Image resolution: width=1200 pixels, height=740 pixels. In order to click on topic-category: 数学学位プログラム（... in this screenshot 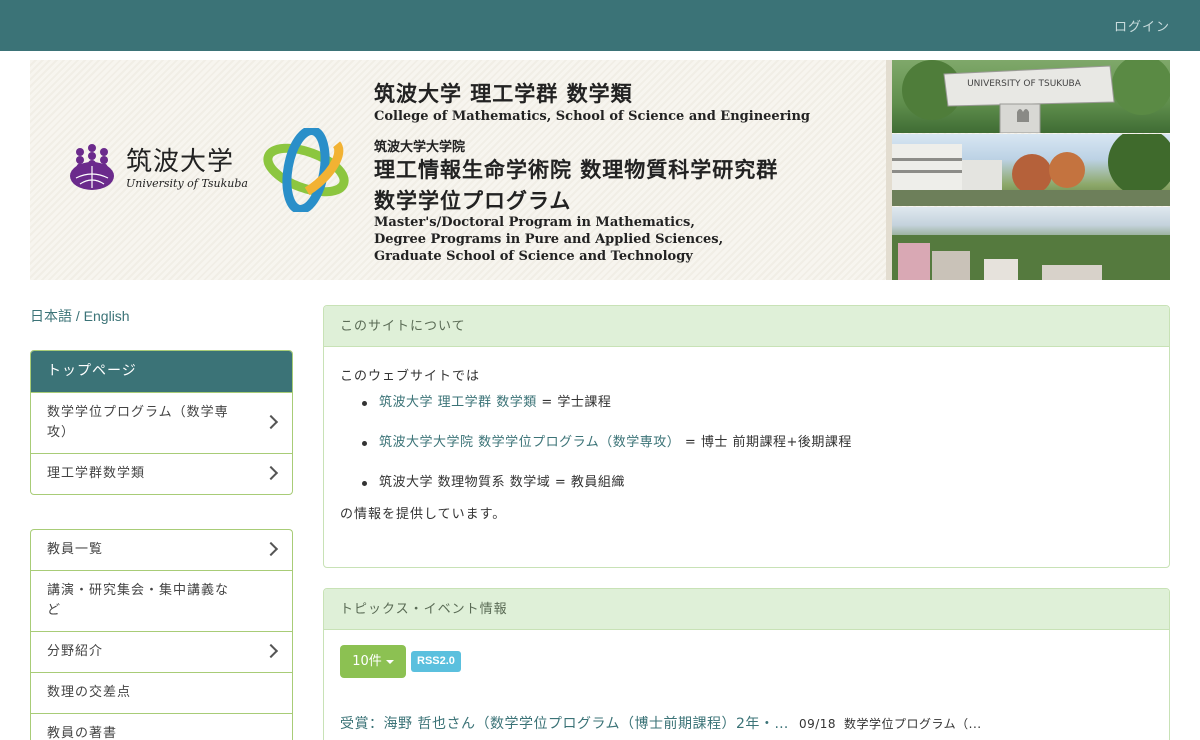, I will do `click(913, 724)`.